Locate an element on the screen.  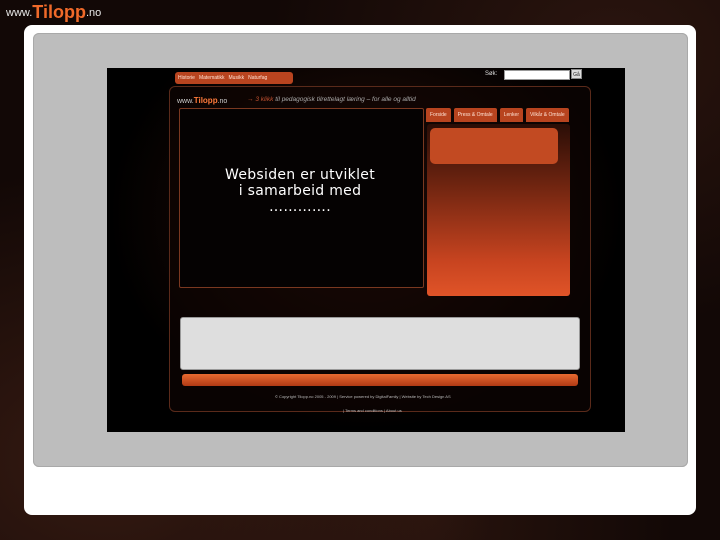
topnav-item-matematikk: Matematikk is located at coordinates (212, 78).